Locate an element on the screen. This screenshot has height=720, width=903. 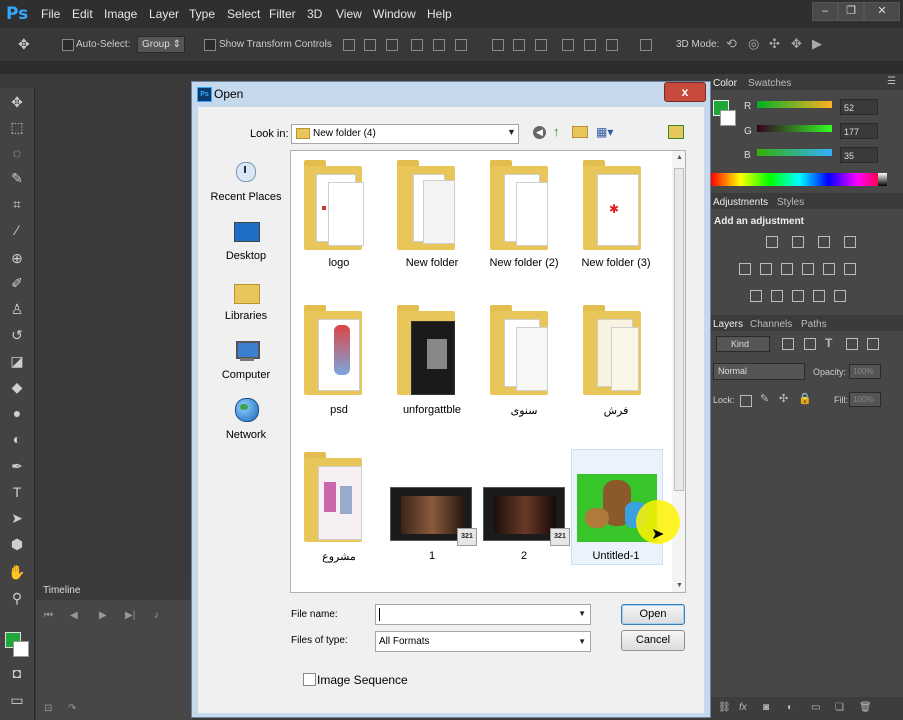
file-name-label: unforgattble is located at coordinates (432, 410).